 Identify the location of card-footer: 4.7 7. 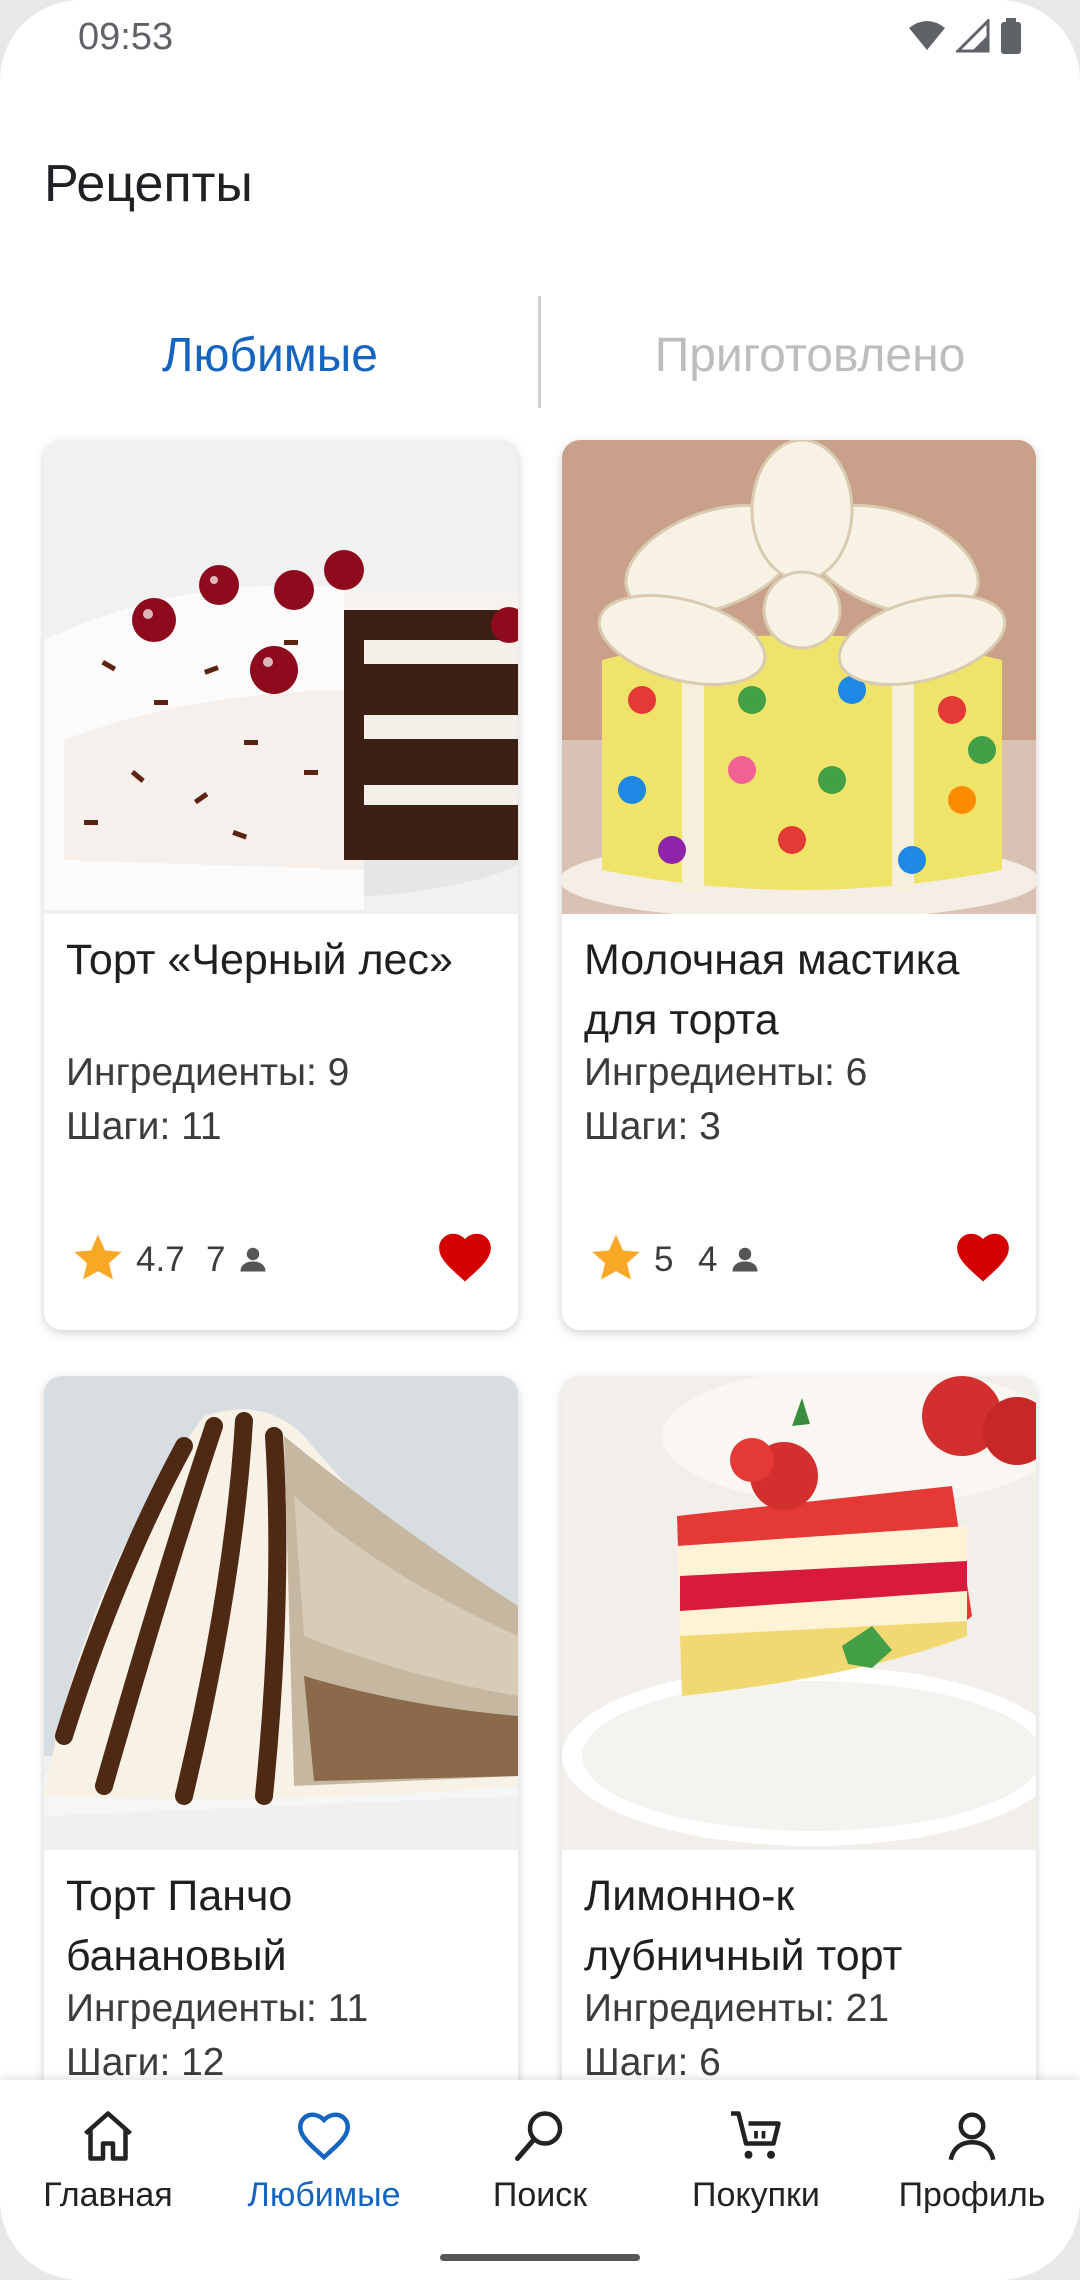
(281, 1258).